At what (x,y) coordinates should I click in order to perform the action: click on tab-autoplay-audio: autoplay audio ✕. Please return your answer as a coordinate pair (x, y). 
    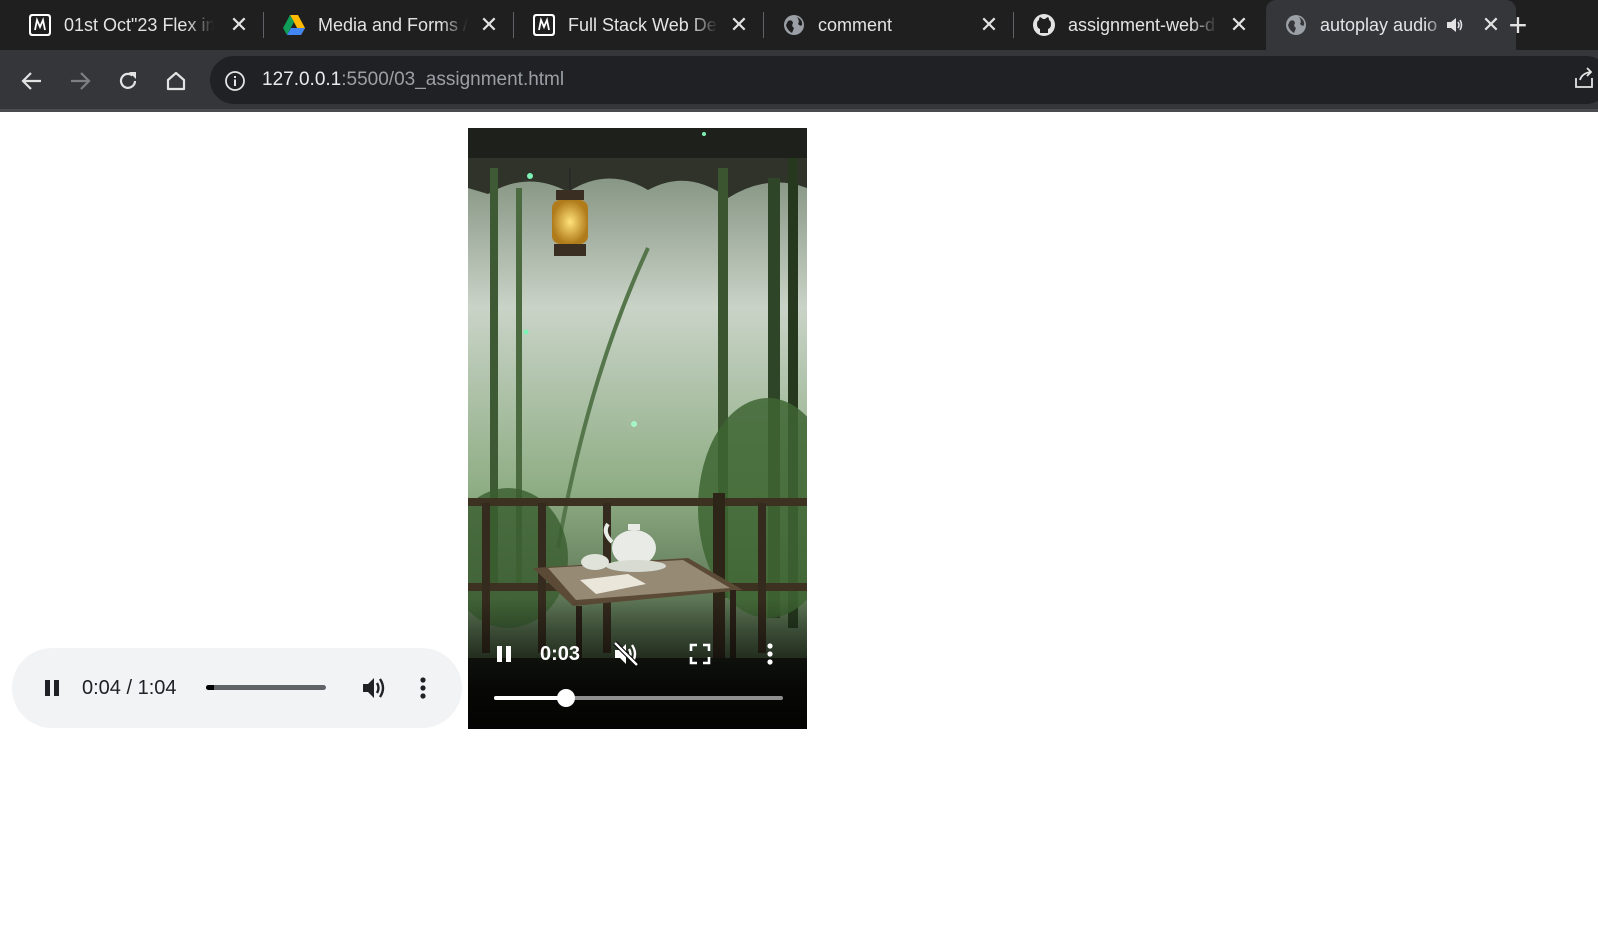
    Looking at the image, I should click on (1391, 25).